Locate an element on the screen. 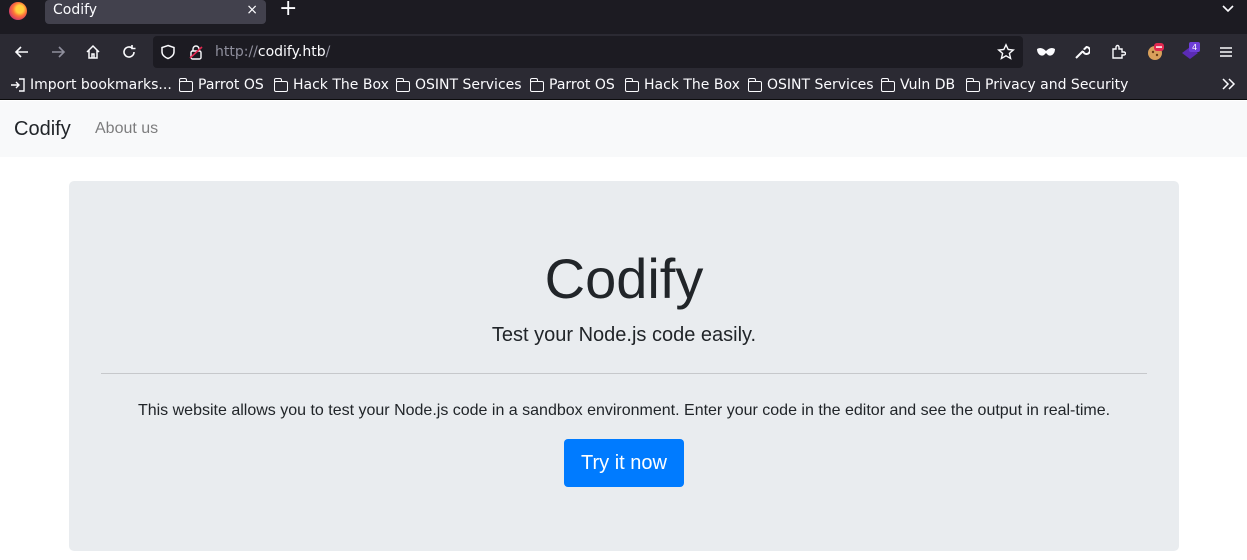 Image resolution: width=1247 pixels, height=560 pixels. back-arrow-icon is located at coordinates (22, 52).